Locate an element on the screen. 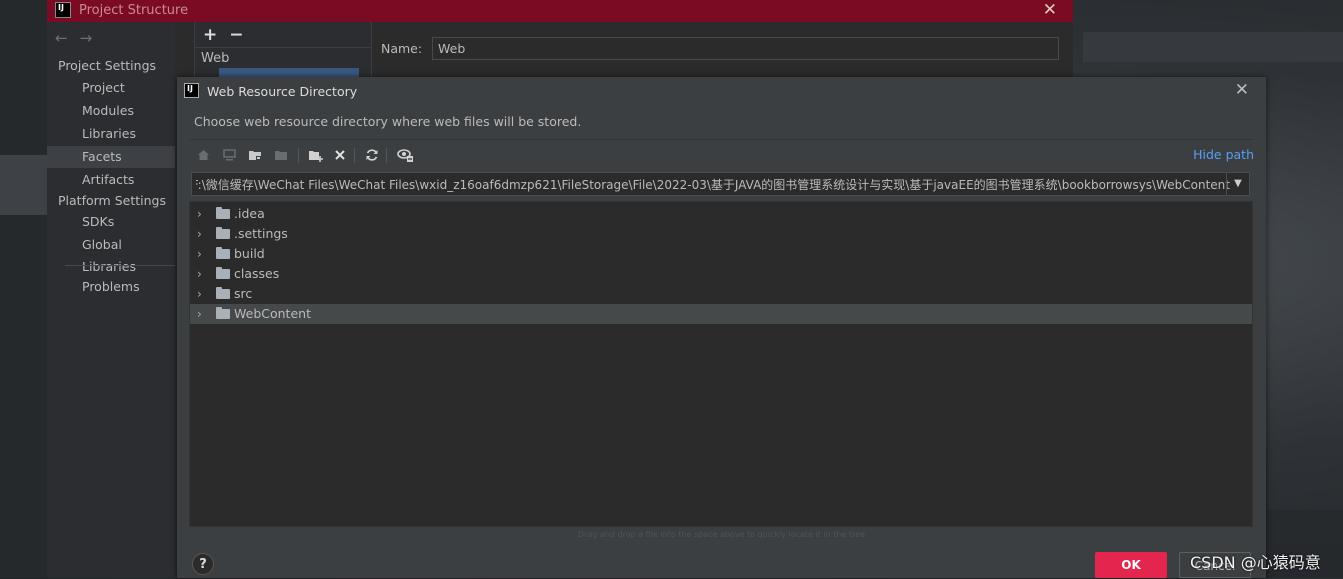  hide-path-link: Hide path is located at coordinates (1223, 154).